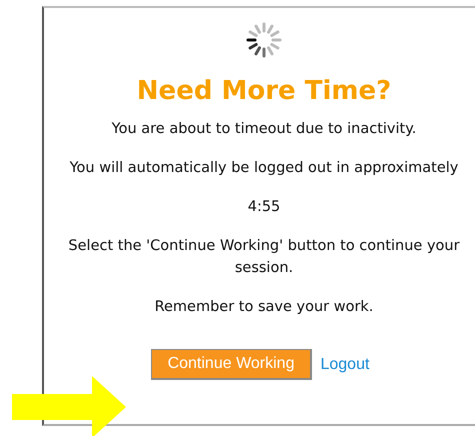  Describe the element at coordinates (264, 207) in the screenshot. I see `message-text: 4:55` at that location.